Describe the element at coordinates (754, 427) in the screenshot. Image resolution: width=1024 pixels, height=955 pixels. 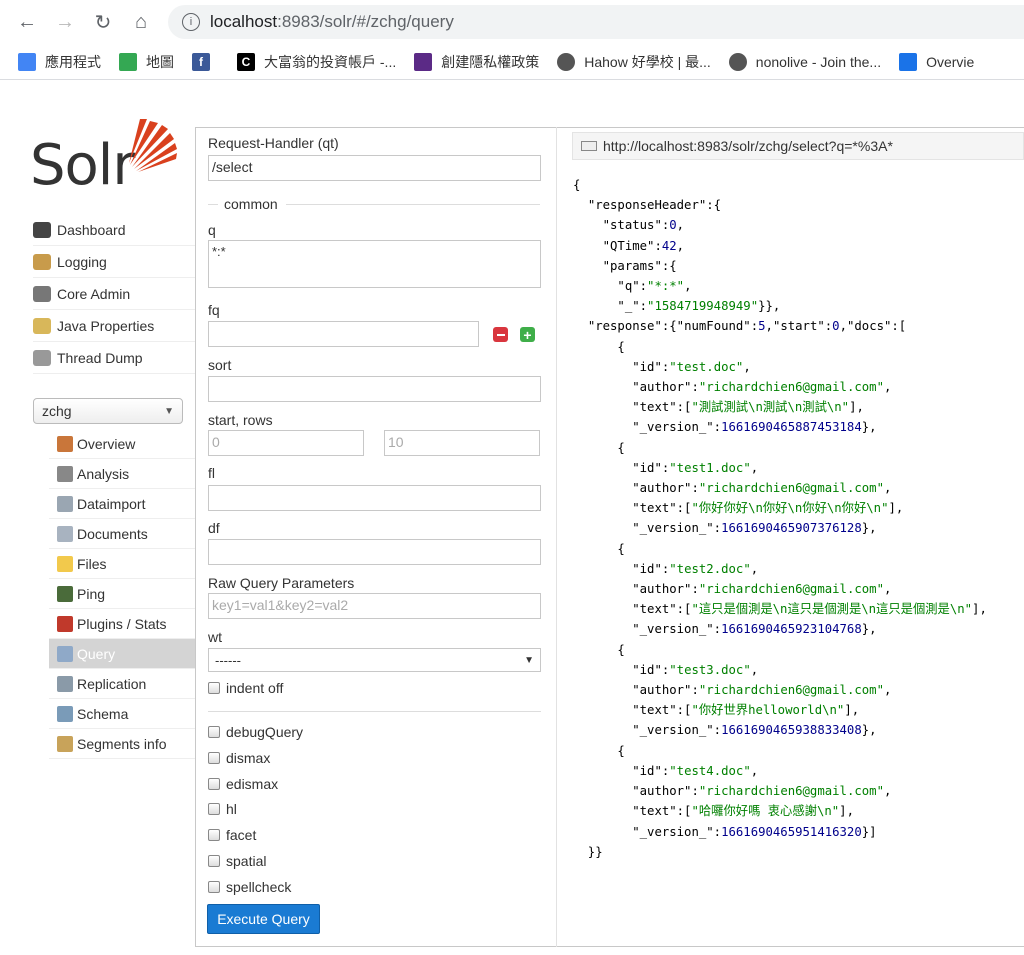
I see `json-line: "_version_":1661690465887453184},` at that location.